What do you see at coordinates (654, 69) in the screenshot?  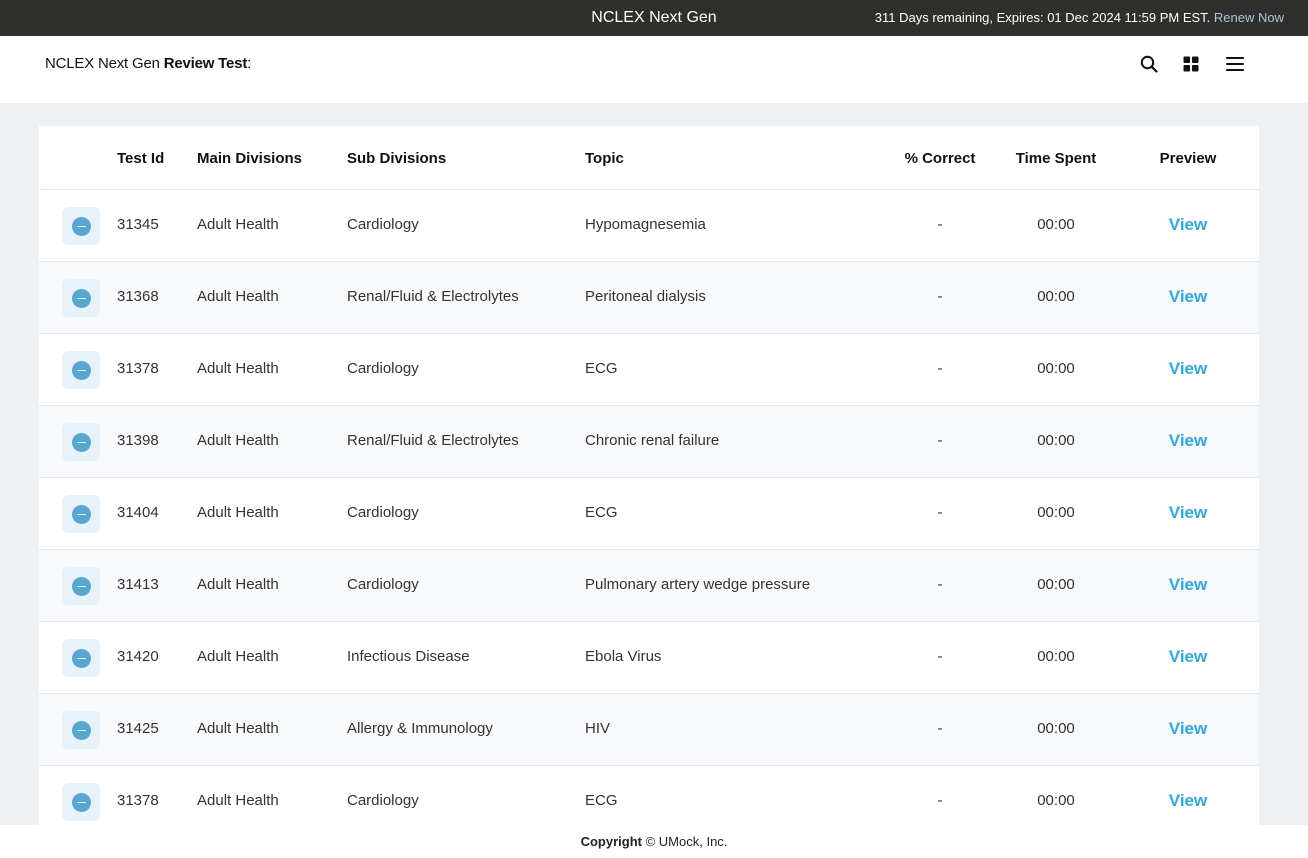 I see `page-header: NCLEX Next Gen Review Test:` at bounding box center [654, 69].